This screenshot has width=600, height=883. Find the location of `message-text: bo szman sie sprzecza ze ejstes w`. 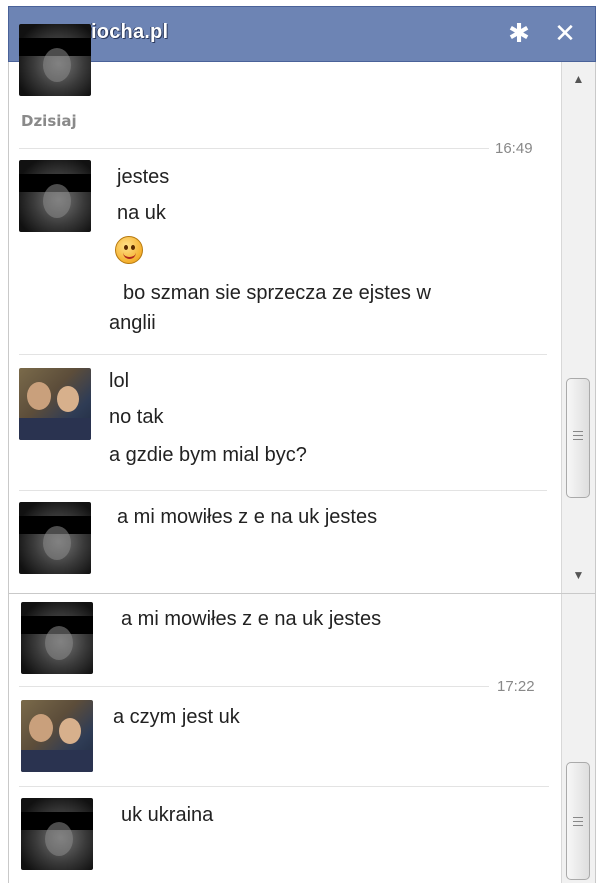

message-text: bo szman sie sprzecza ze ejstes w is located at coordinates (277, 293).